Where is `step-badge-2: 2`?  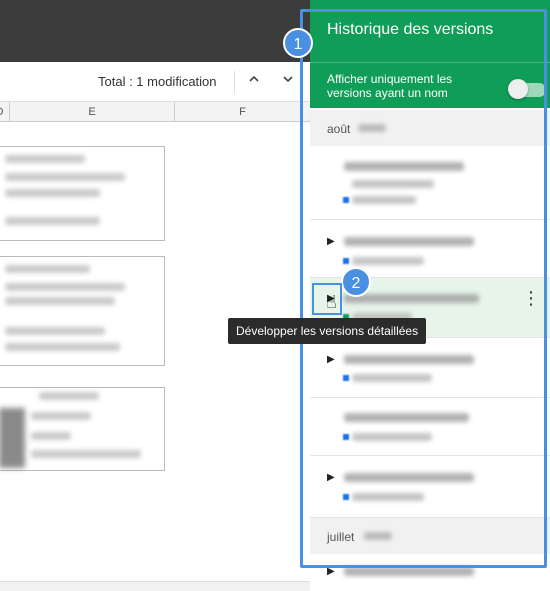 step-badge-2: 2 is located at coordinates (356, 282).